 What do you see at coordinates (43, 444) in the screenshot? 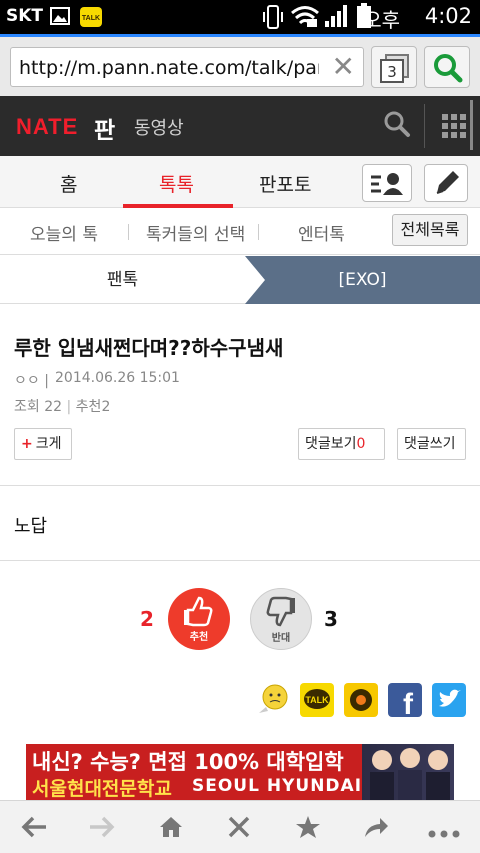
I see `font-bigger-button: + 크게` at bounding box center [43, 444].